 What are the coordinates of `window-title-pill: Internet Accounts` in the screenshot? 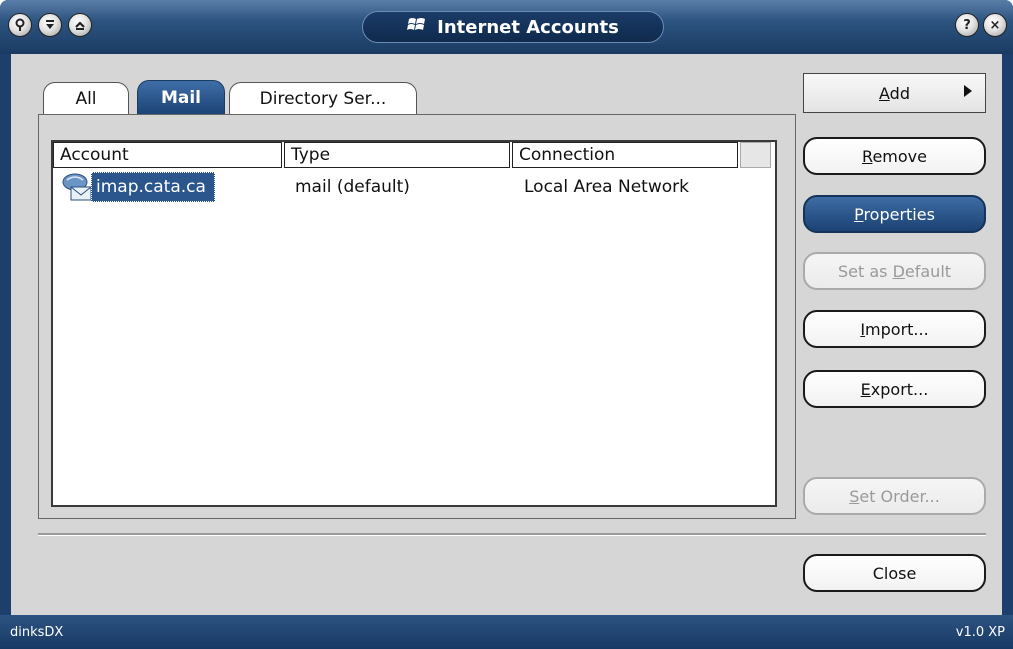 It's located at (513, 27).